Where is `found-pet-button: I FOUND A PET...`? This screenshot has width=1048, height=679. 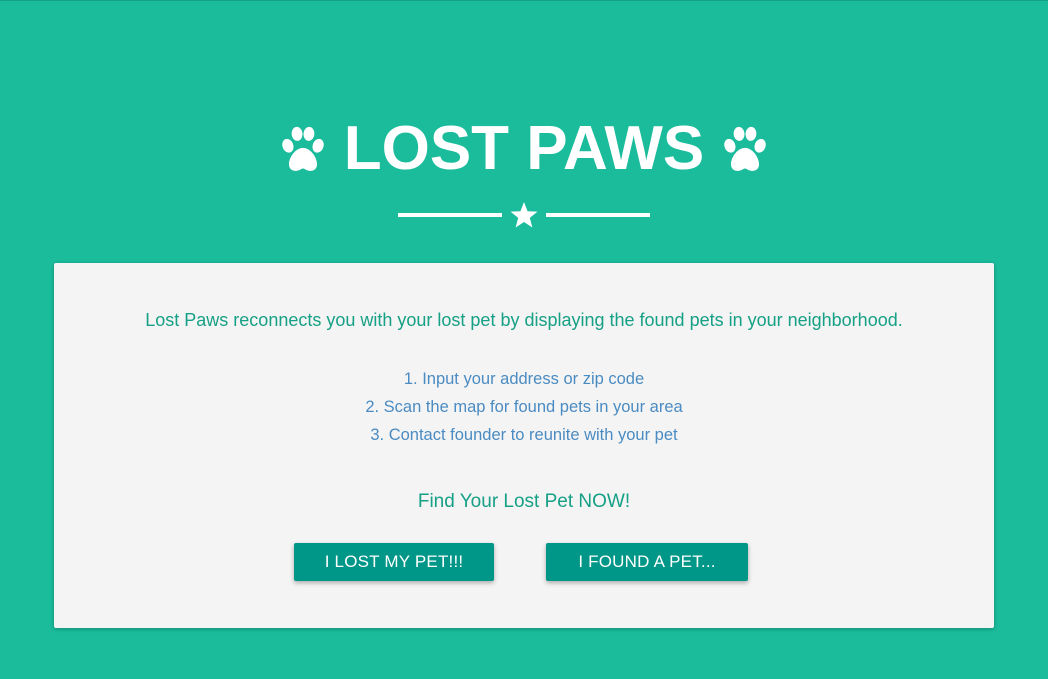
found-pet-button: I FOUND A PET... is located at coordinates (647, 562).